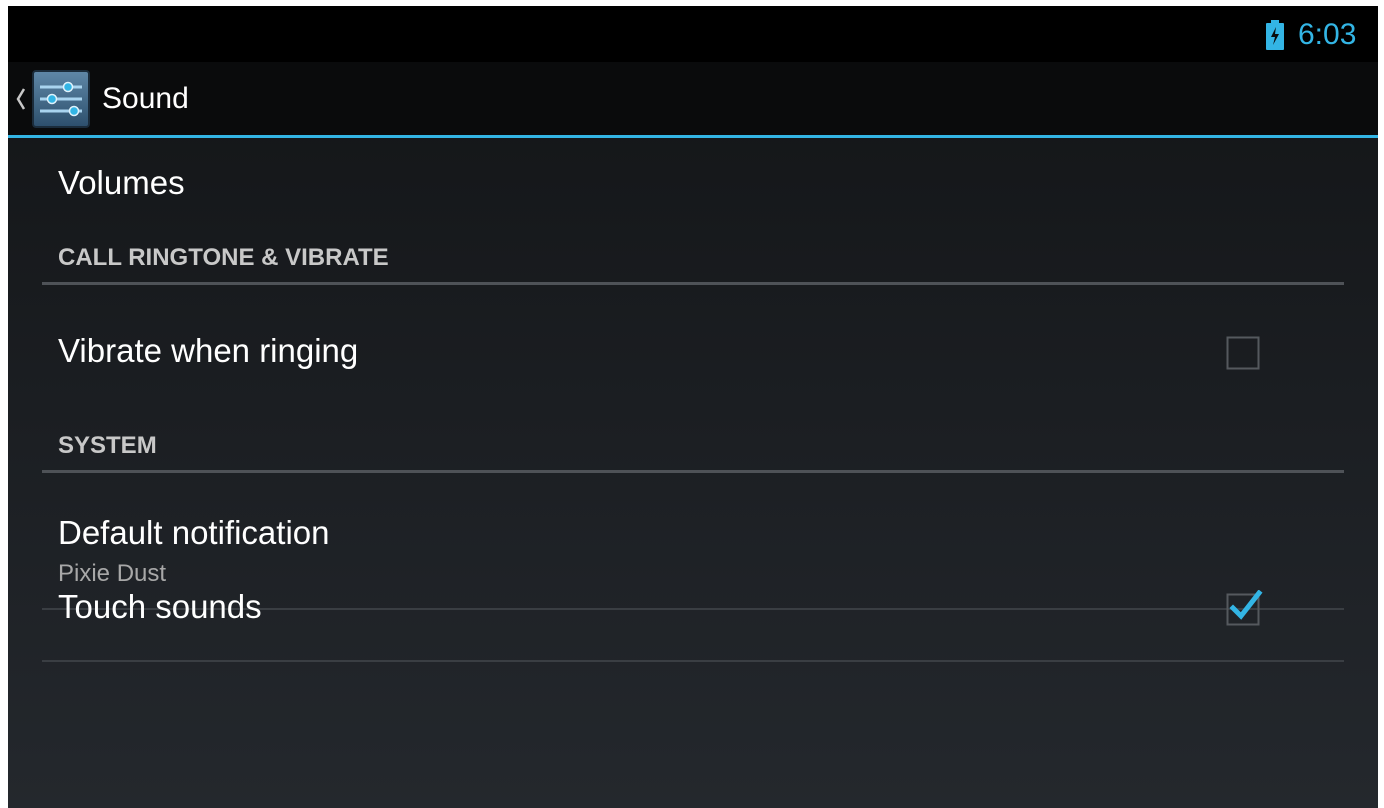 This screenshot has width=1384, height=808. What do you see at coordinates (693, 280) in the screenshot?
I see `section-call-ringtone: CALL RINGTONE & VIBRATE` at bounding box center [693, 280].